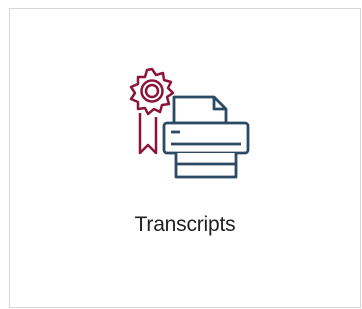 The height and width of the screenshot is (309, 362). What do you see at coordinates (148, 134) in the screenshot?
I see `award-ribbon` at bounding box center [148, 134].